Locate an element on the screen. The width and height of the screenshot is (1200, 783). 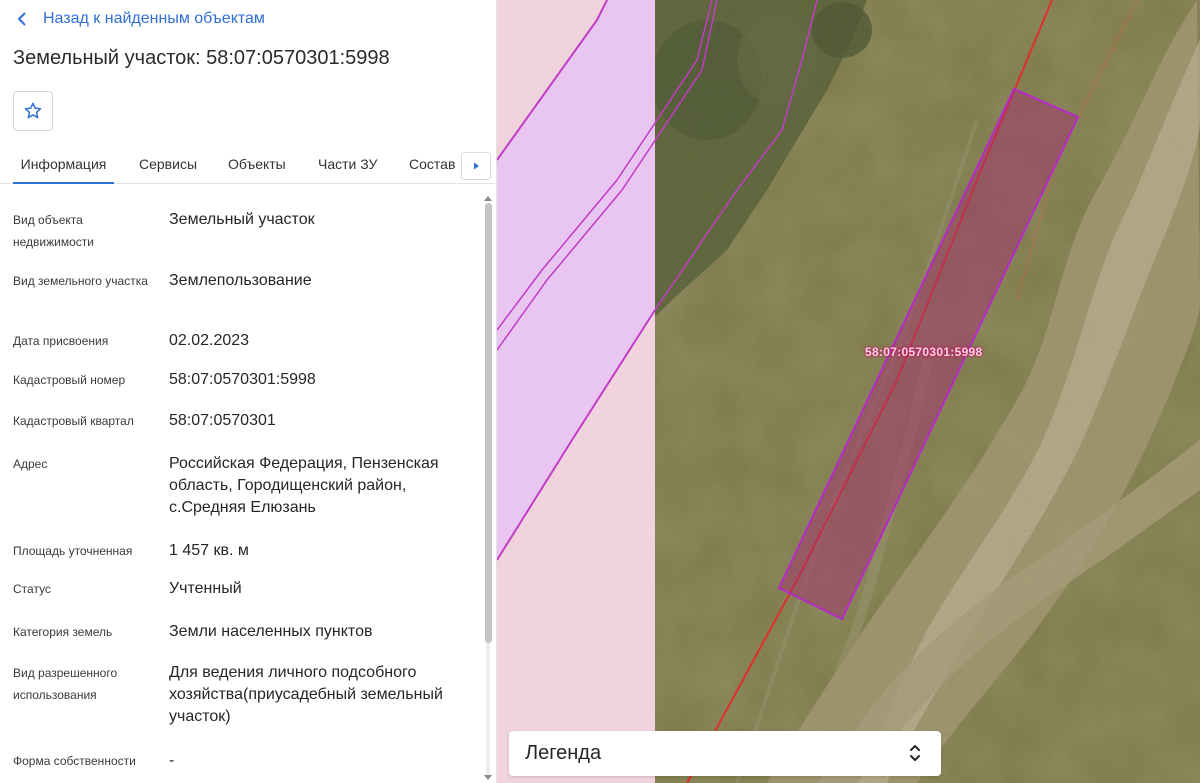
panel-scrollbar is located at coordinates (488, 489).